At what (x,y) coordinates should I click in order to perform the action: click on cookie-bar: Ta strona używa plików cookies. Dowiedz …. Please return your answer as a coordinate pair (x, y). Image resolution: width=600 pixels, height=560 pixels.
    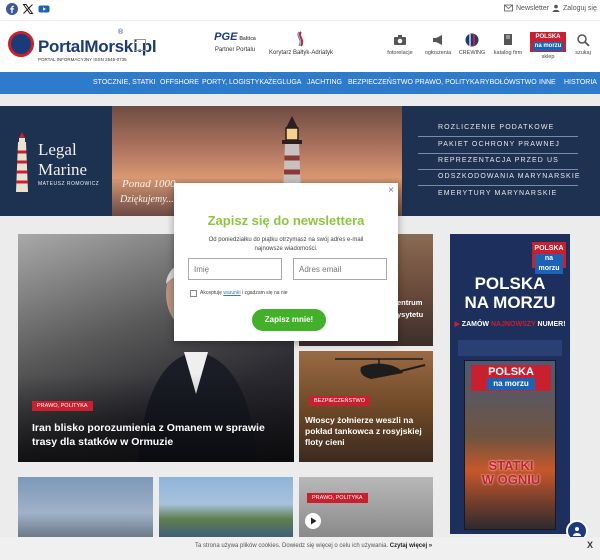
    Looking at the image, I should click on (300, 548).